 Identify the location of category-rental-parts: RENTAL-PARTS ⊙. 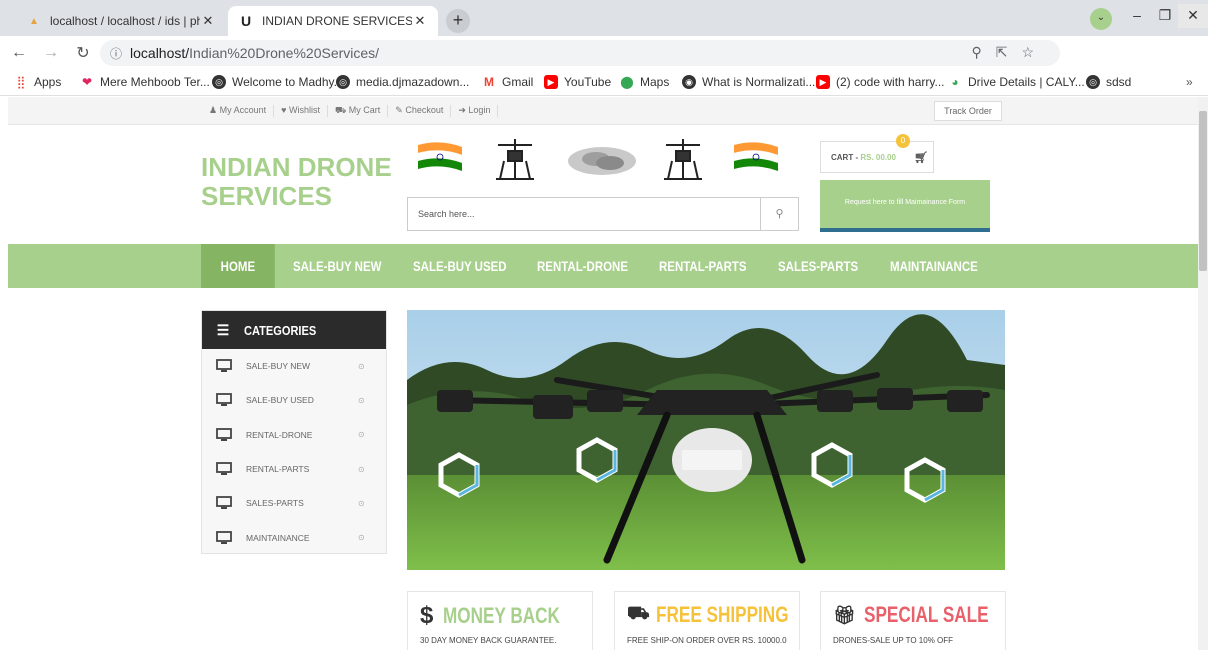
(294, 469).